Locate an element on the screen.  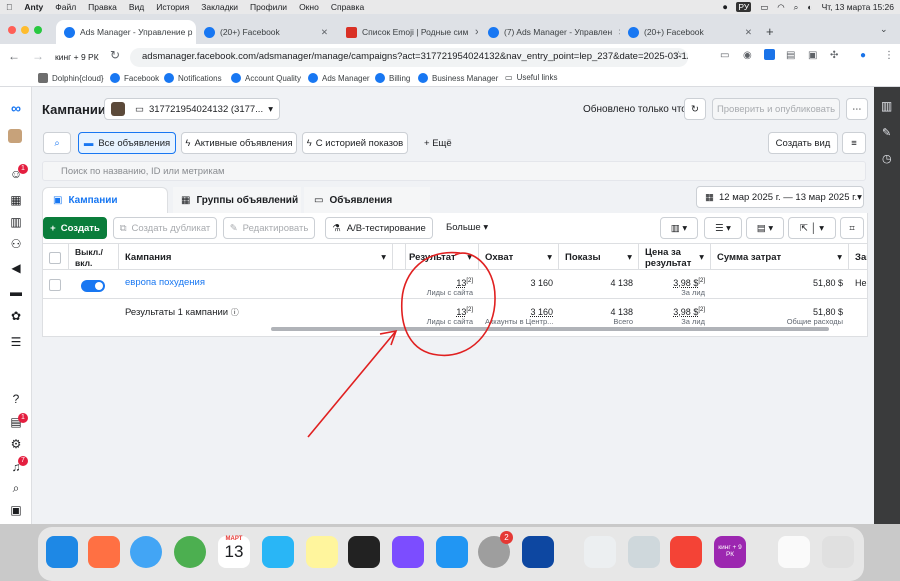
reload-icon: ↻ is located at coordinates (115, 55).